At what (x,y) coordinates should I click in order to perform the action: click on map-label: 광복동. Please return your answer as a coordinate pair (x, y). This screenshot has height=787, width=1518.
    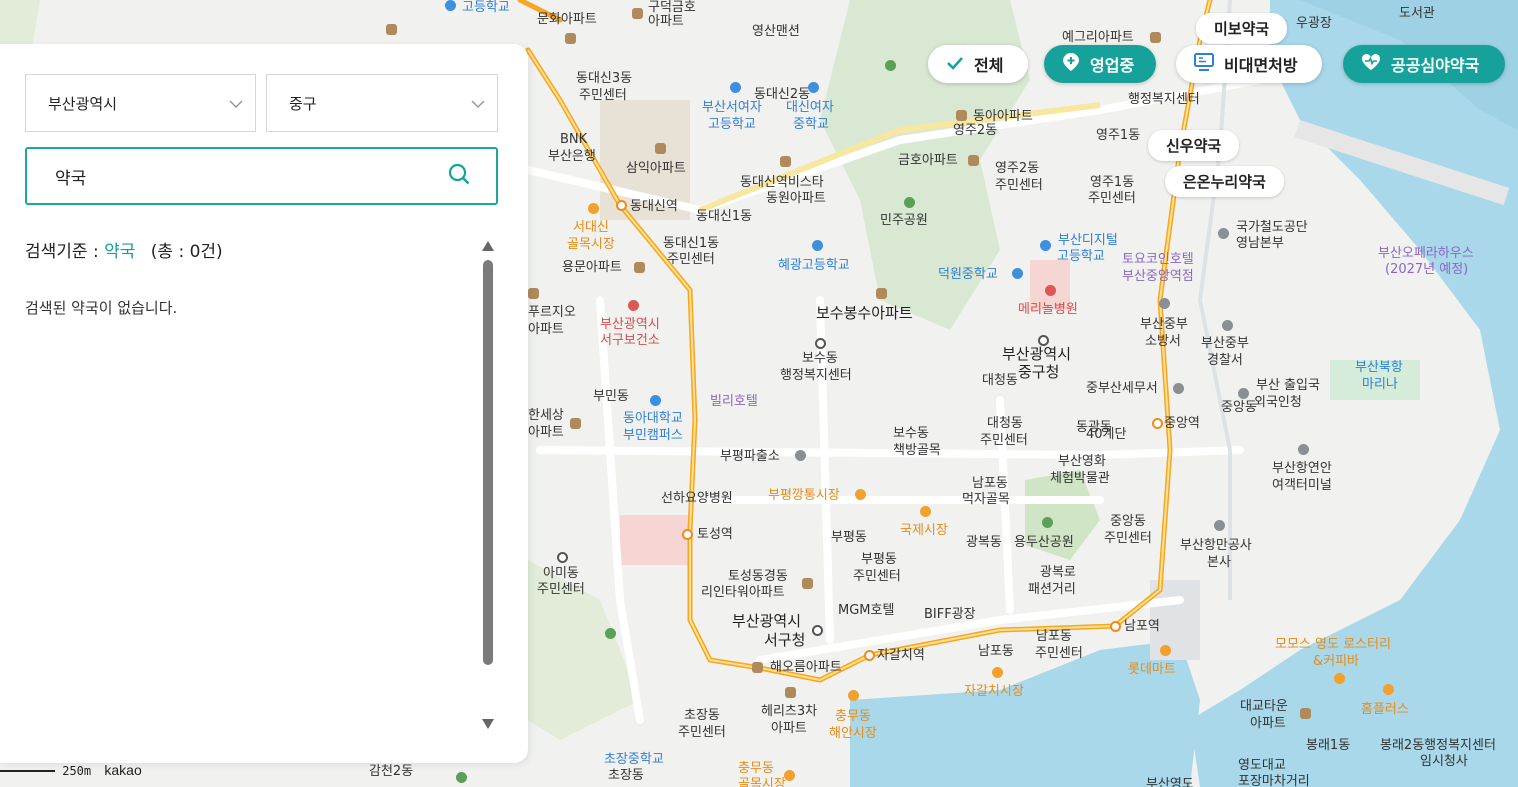
    Looking at the image, I should click on (984, 542).